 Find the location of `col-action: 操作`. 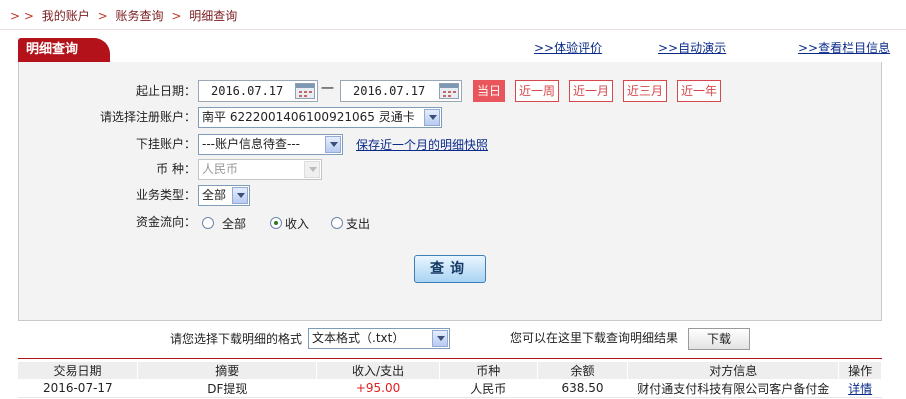

col-action: 操作 is located at coordinates (860, 370).